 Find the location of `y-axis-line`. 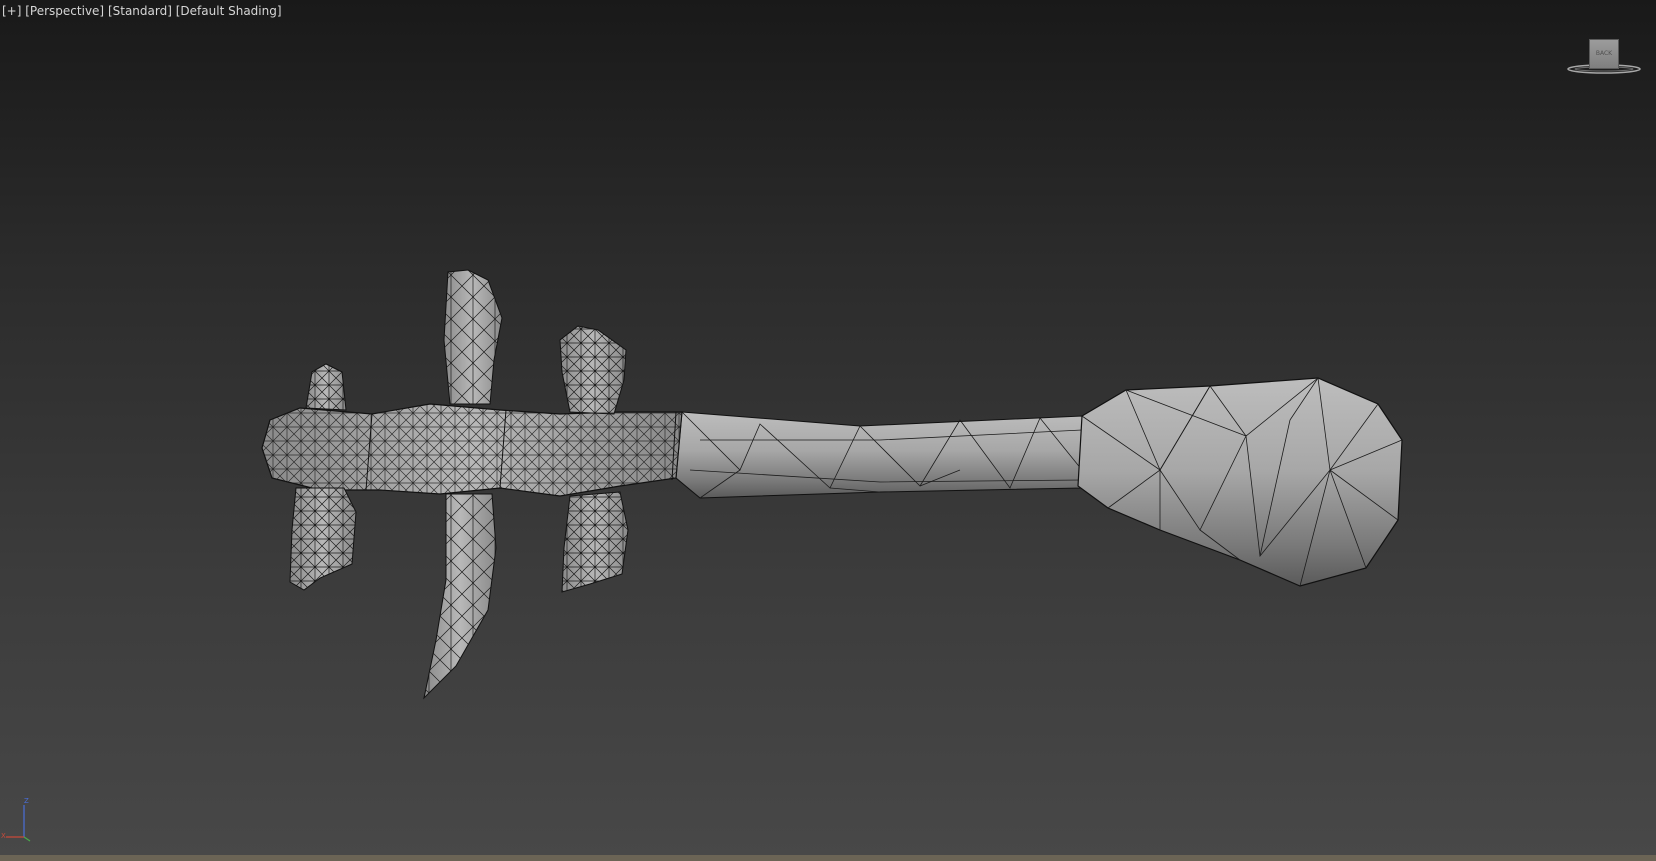

y-axis-line is located at coordinates (27, 839).